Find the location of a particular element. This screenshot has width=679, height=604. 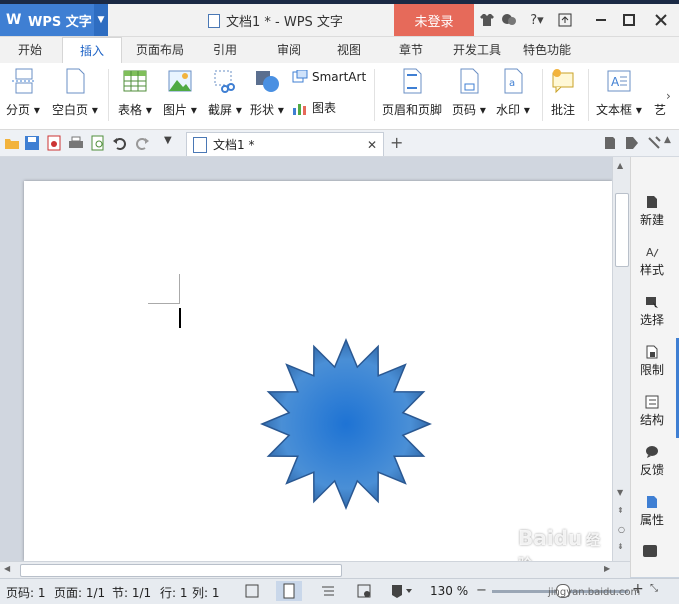

tab-home: 开始 is located at coordinates (30, 50).